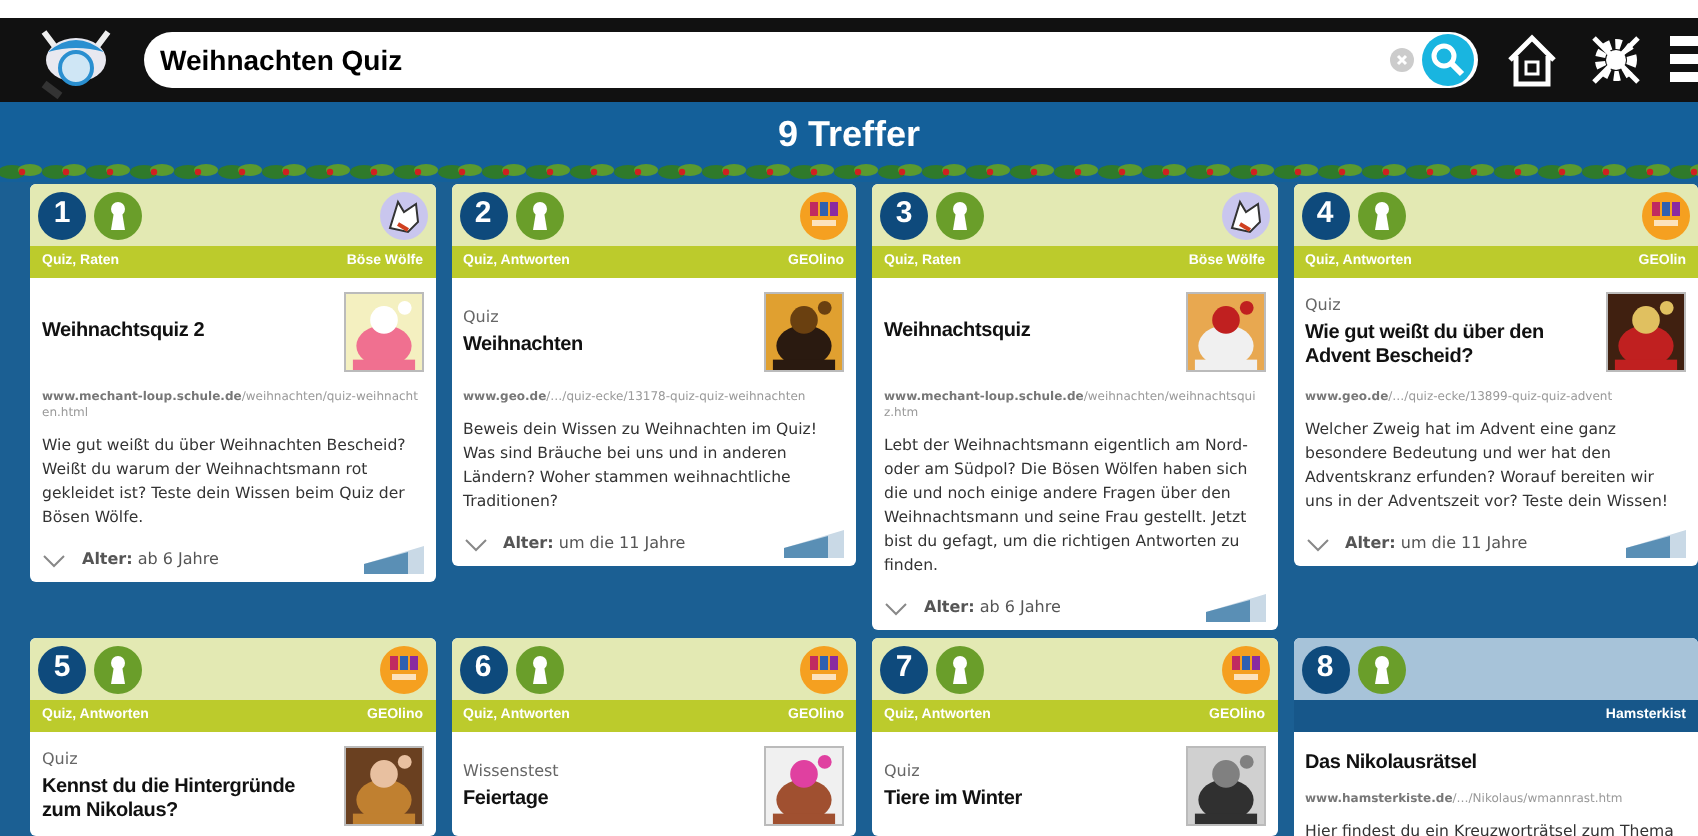 The height and width of the screenshot is (836, 1698). I want to click on result-number: 6, so click(483, 669).